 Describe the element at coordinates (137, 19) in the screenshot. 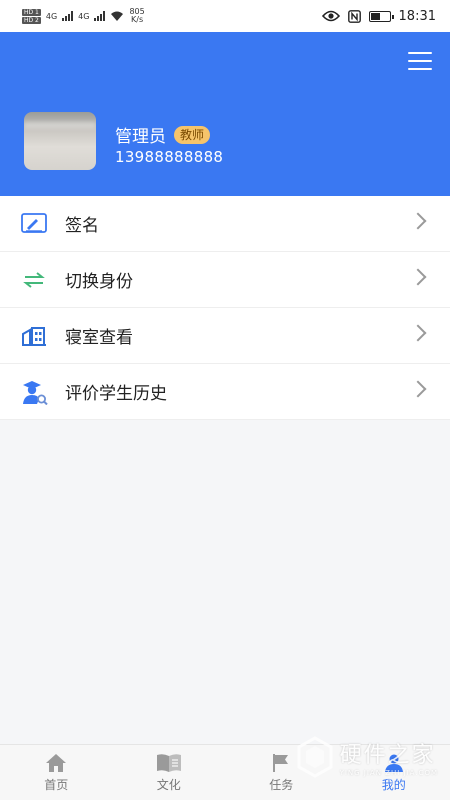

I see `network-speed-unit: K/s` at that location.